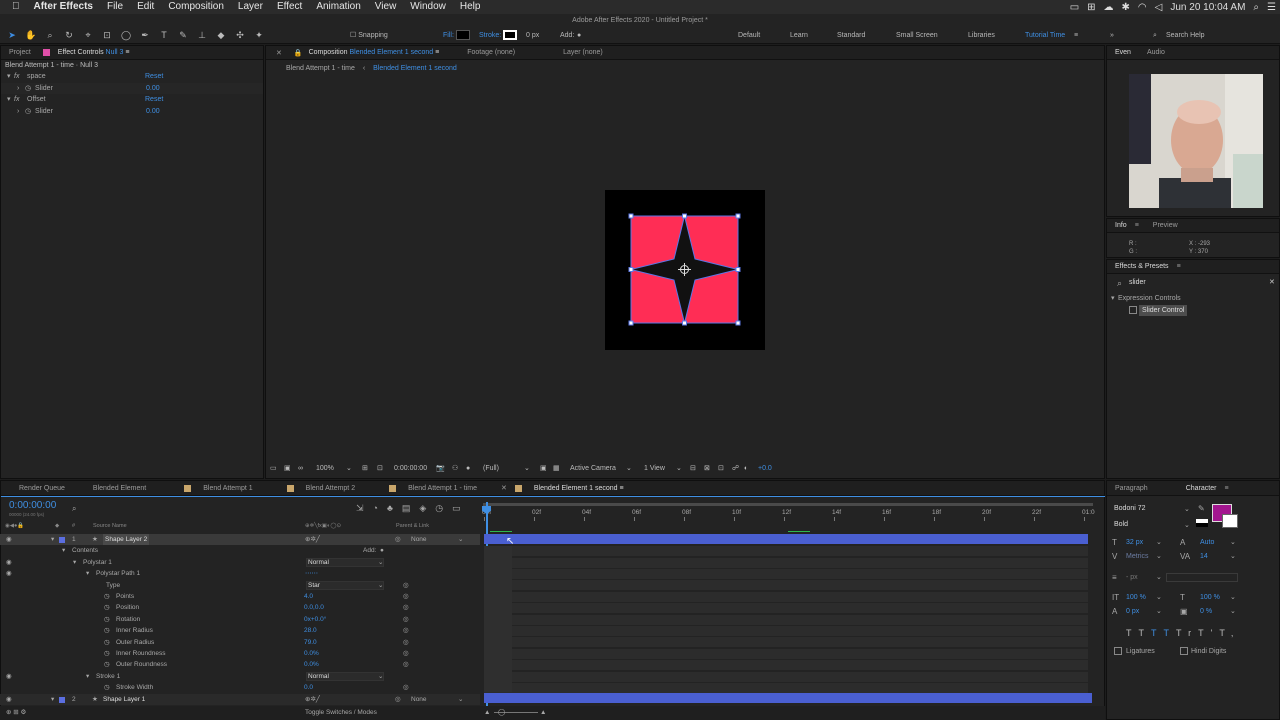 This screenshot has width=1280, height=720. What do you see at coordinates (18, 89) in the screenshot?
I see `disclosure-right-icon: ›` at bounding box center [18, 89].